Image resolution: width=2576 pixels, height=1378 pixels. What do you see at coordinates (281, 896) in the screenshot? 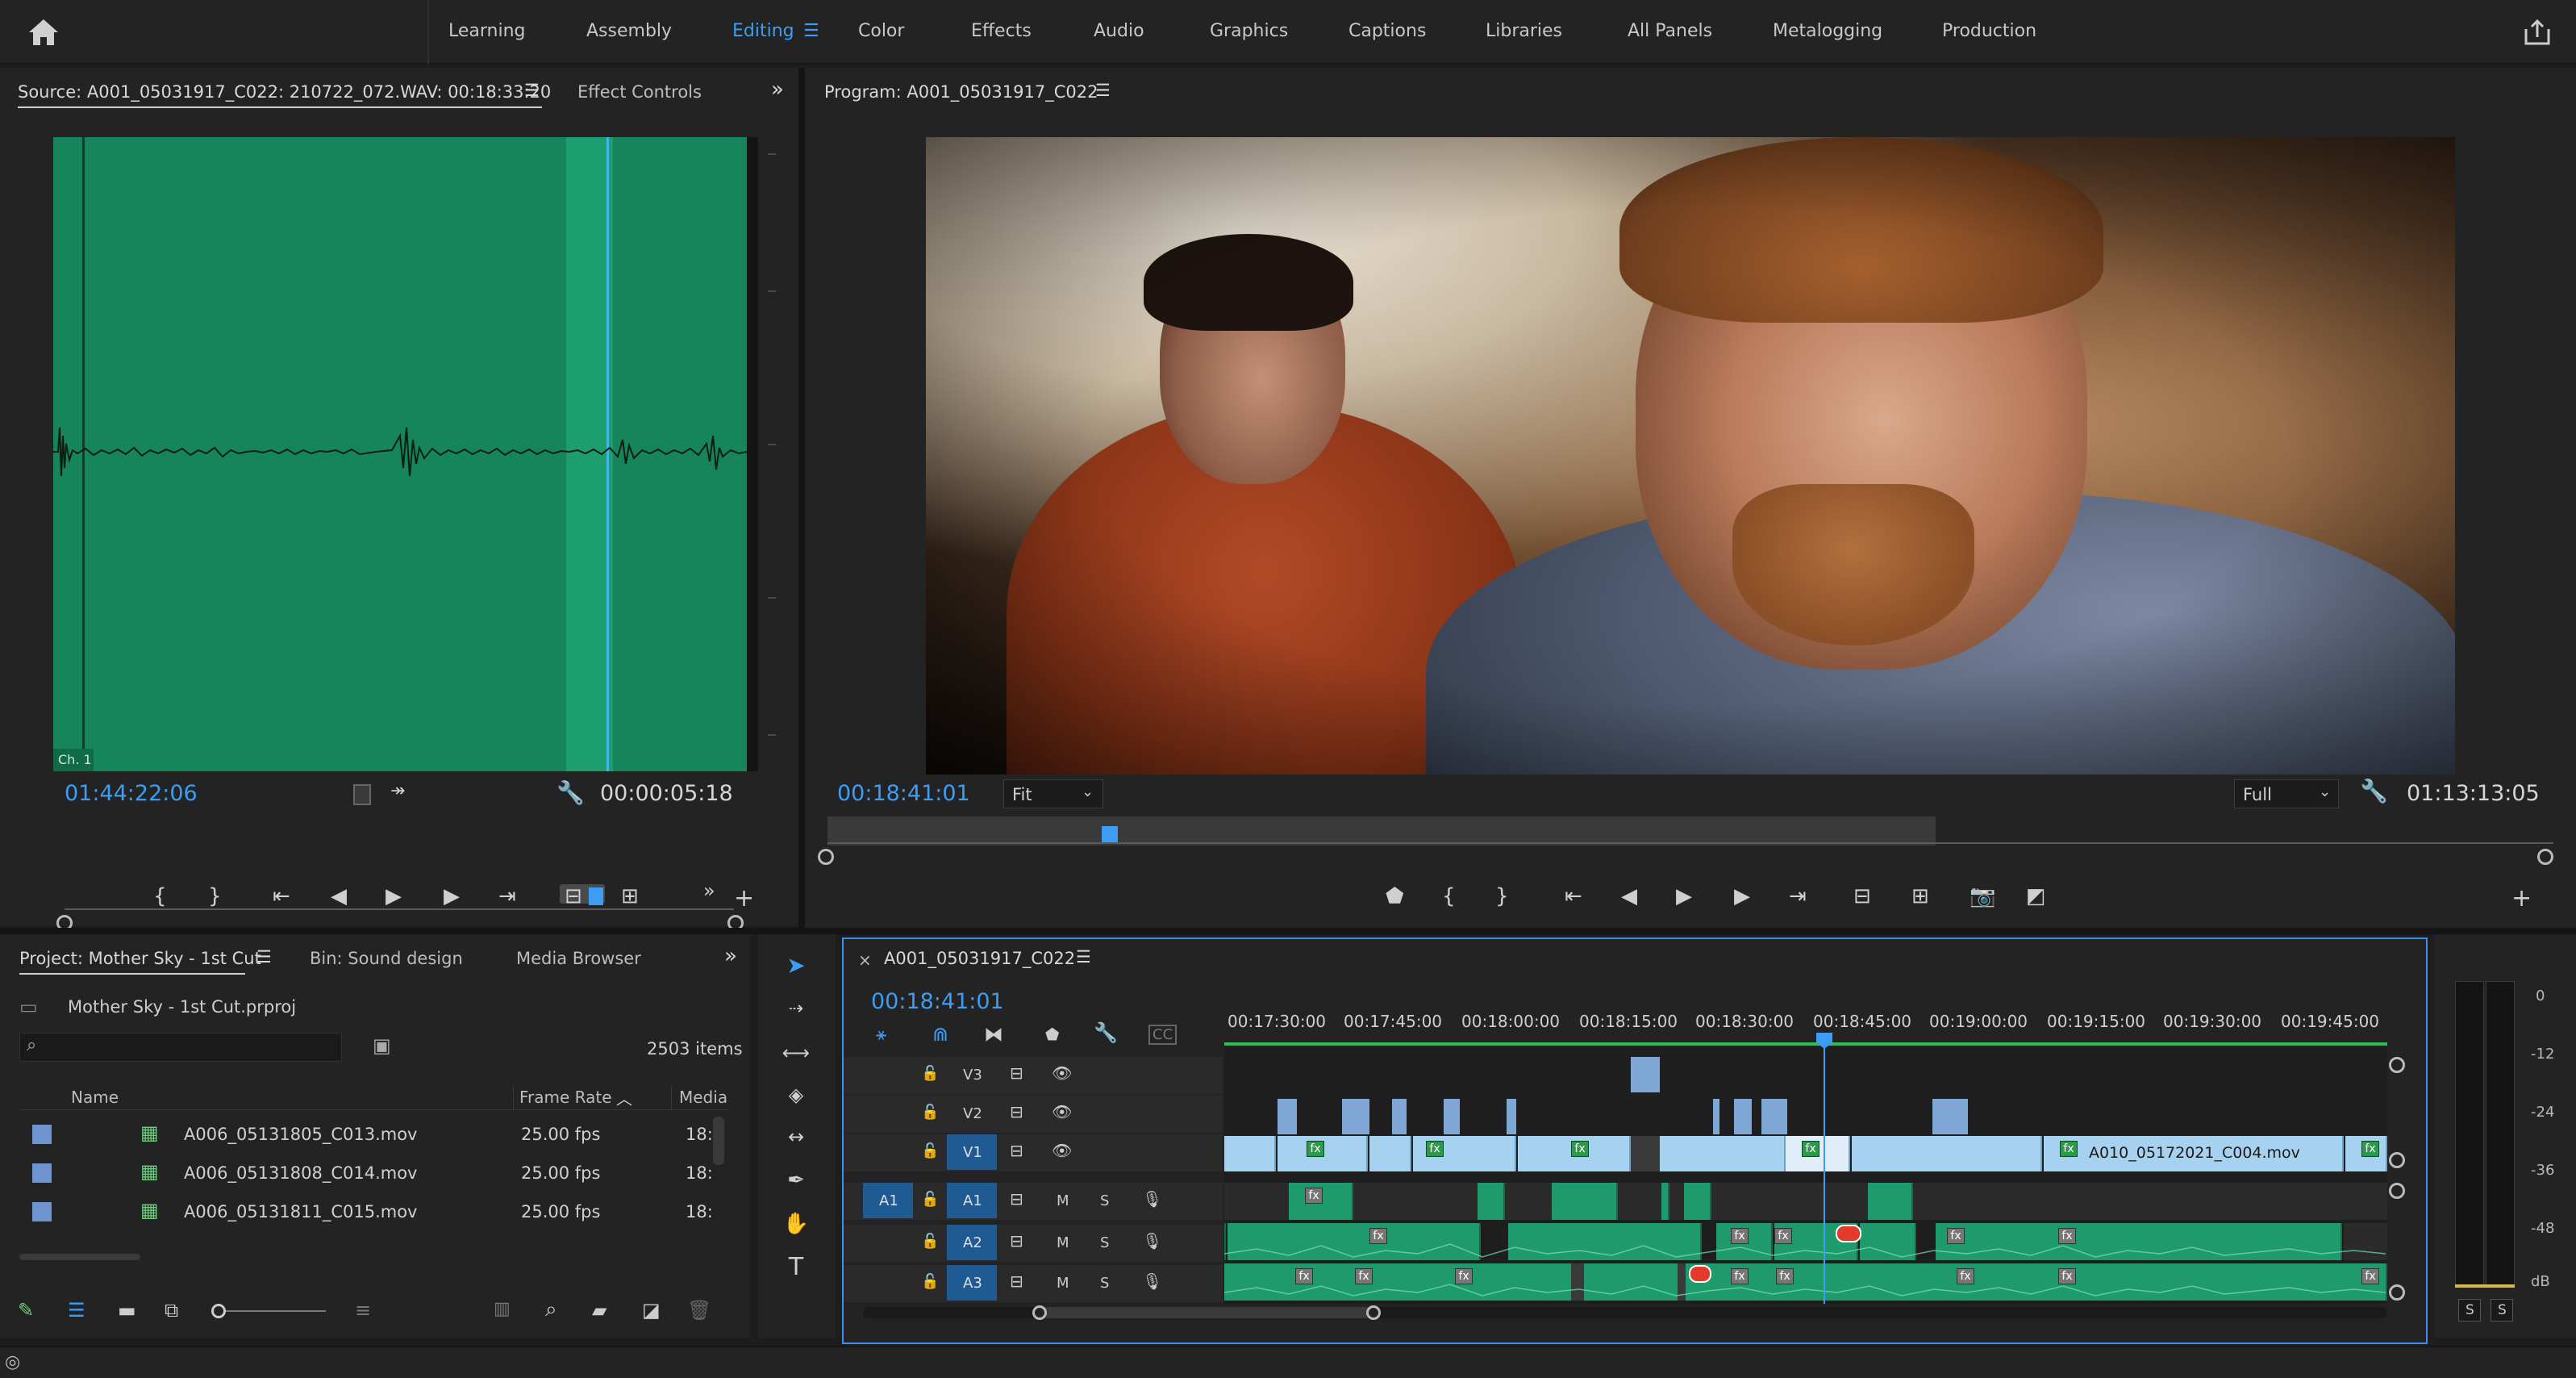
I see `go-to-in-icon: ⇤` at bounding box center [281, 896].